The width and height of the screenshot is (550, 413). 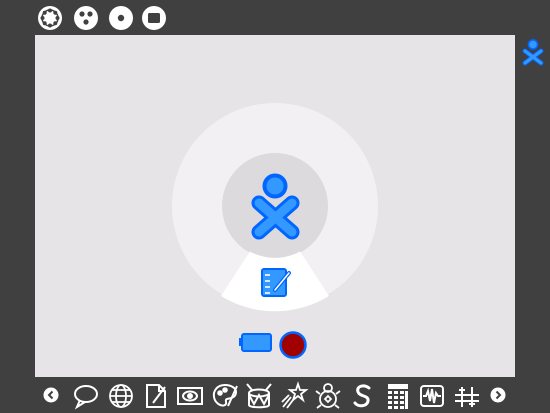 I want to click on journal-icon, so click(x=276, y=282).